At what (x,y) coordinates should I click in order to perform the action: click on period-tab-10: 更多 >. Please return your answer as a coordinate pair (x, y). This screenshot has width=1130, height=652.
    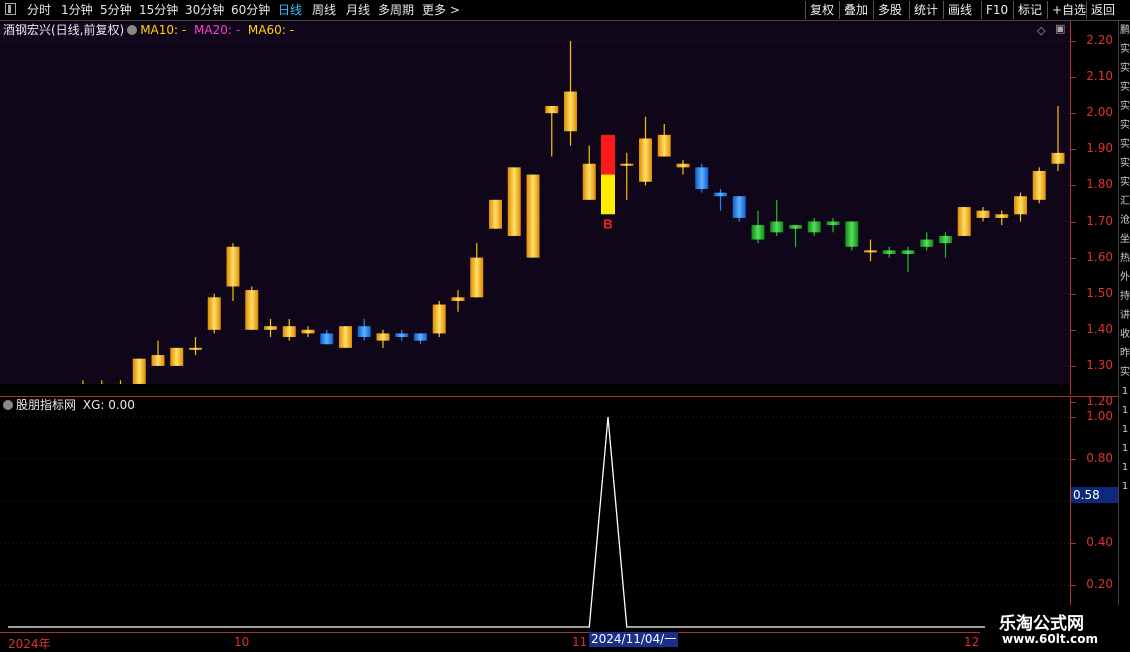
    Looking at the image, I should click on (441, 10).